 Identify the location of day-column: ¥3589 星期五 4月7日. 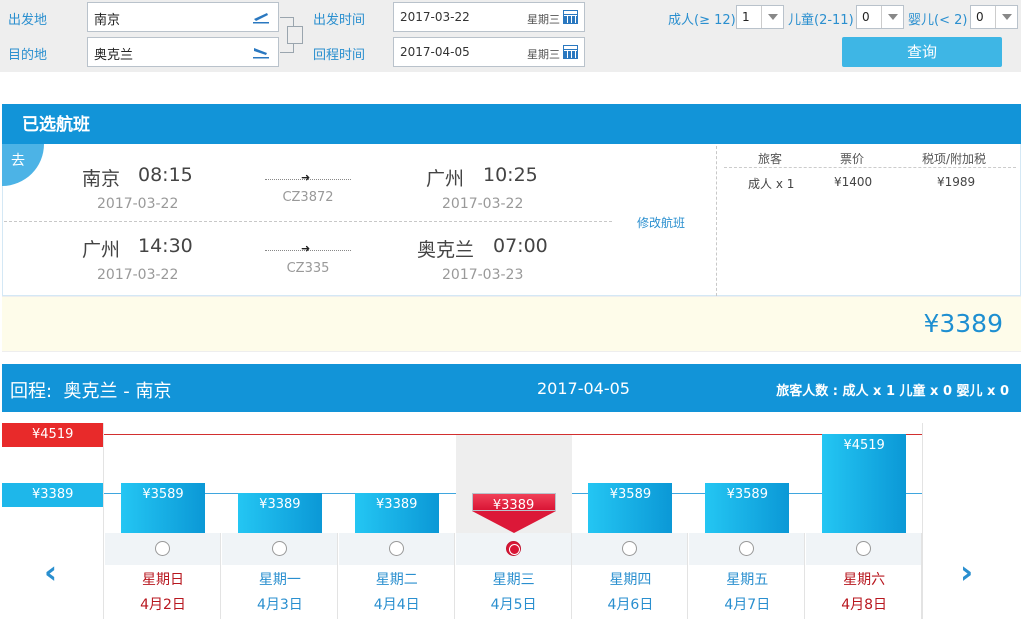
(747, 521).